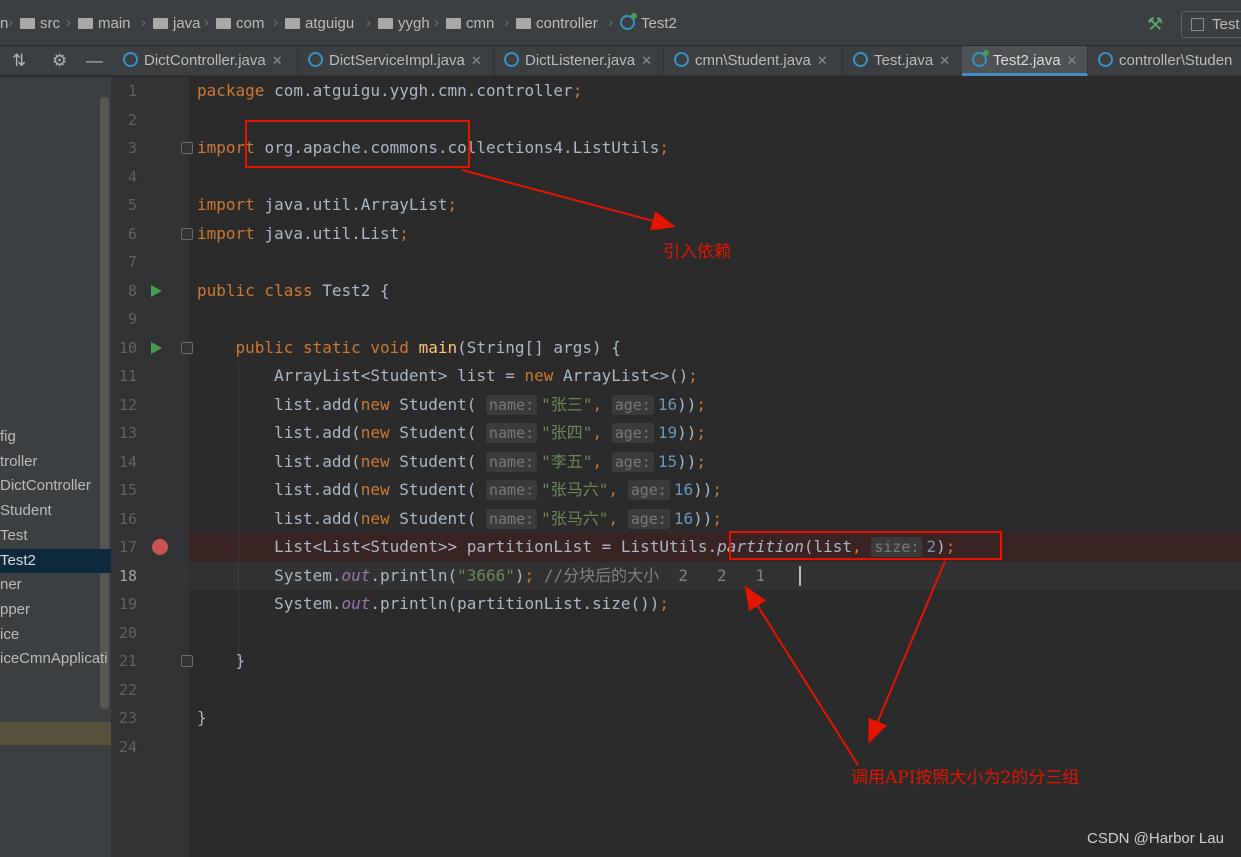 Image resolution: width=1241 pixels, height=857 pixels. I want to click on import-annotation: 引入依赖, so click(697, 252).